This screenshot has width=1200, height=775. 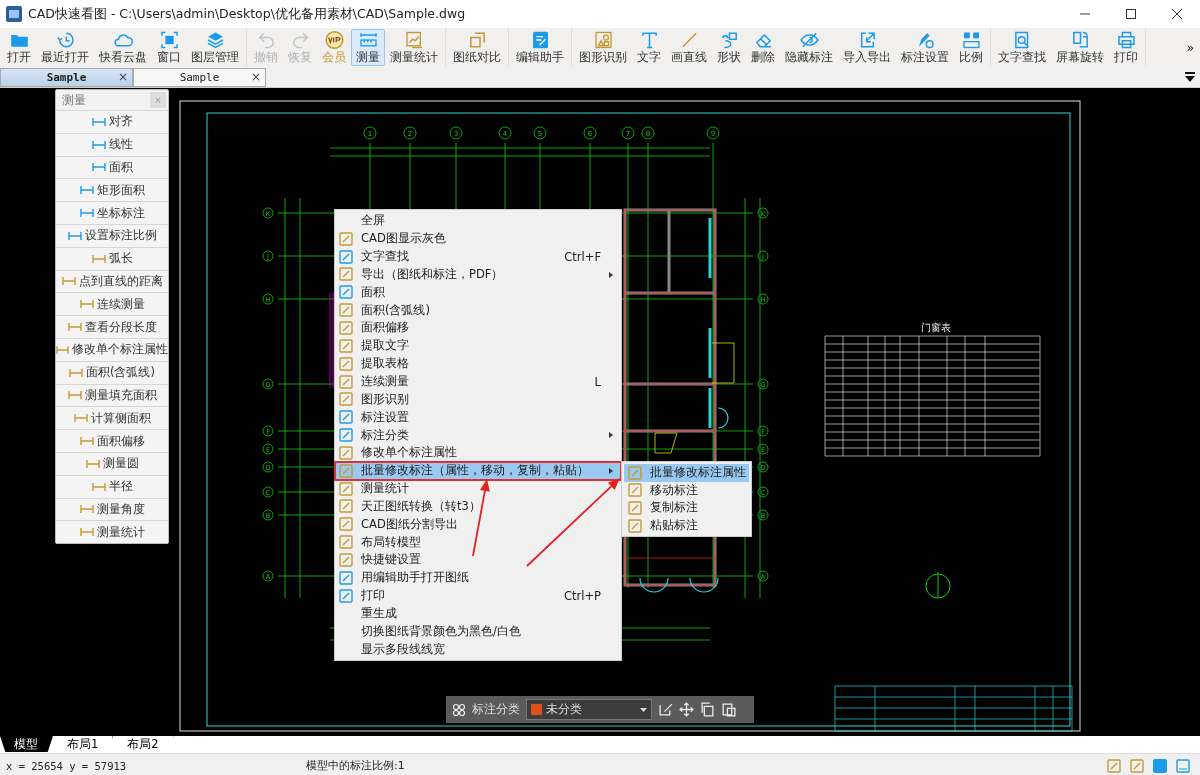 What do you see at coordinates (1177, 14) in the screenshot?
I see `close-icon` at bounding box center [1177, 14].